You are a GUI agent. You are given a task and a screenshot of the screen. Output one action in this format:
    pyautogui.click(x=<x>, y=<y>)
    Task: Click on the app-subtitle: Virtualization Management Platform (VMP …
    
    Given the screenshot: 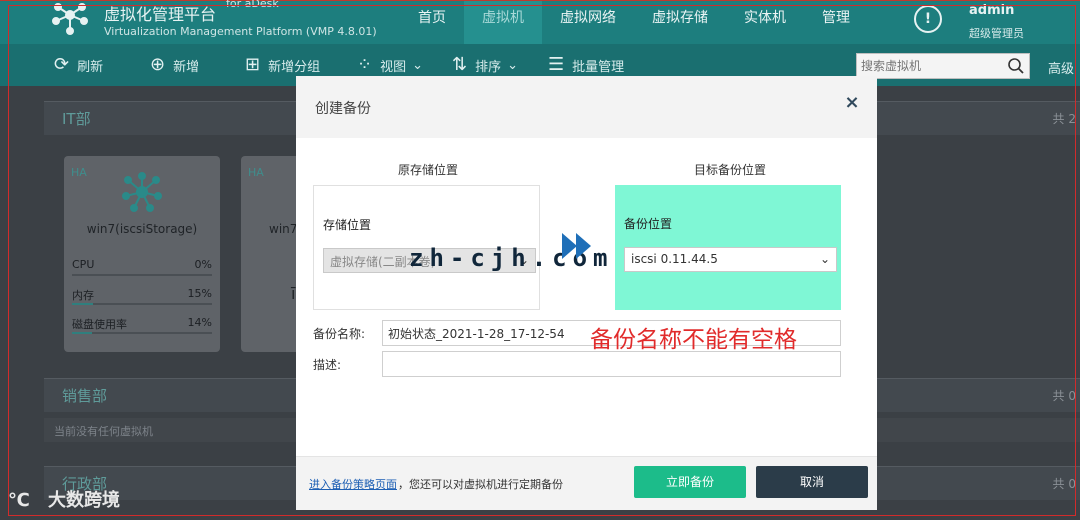 What is the action you would take?
    pyautogui.click(x=240, y=31)
    